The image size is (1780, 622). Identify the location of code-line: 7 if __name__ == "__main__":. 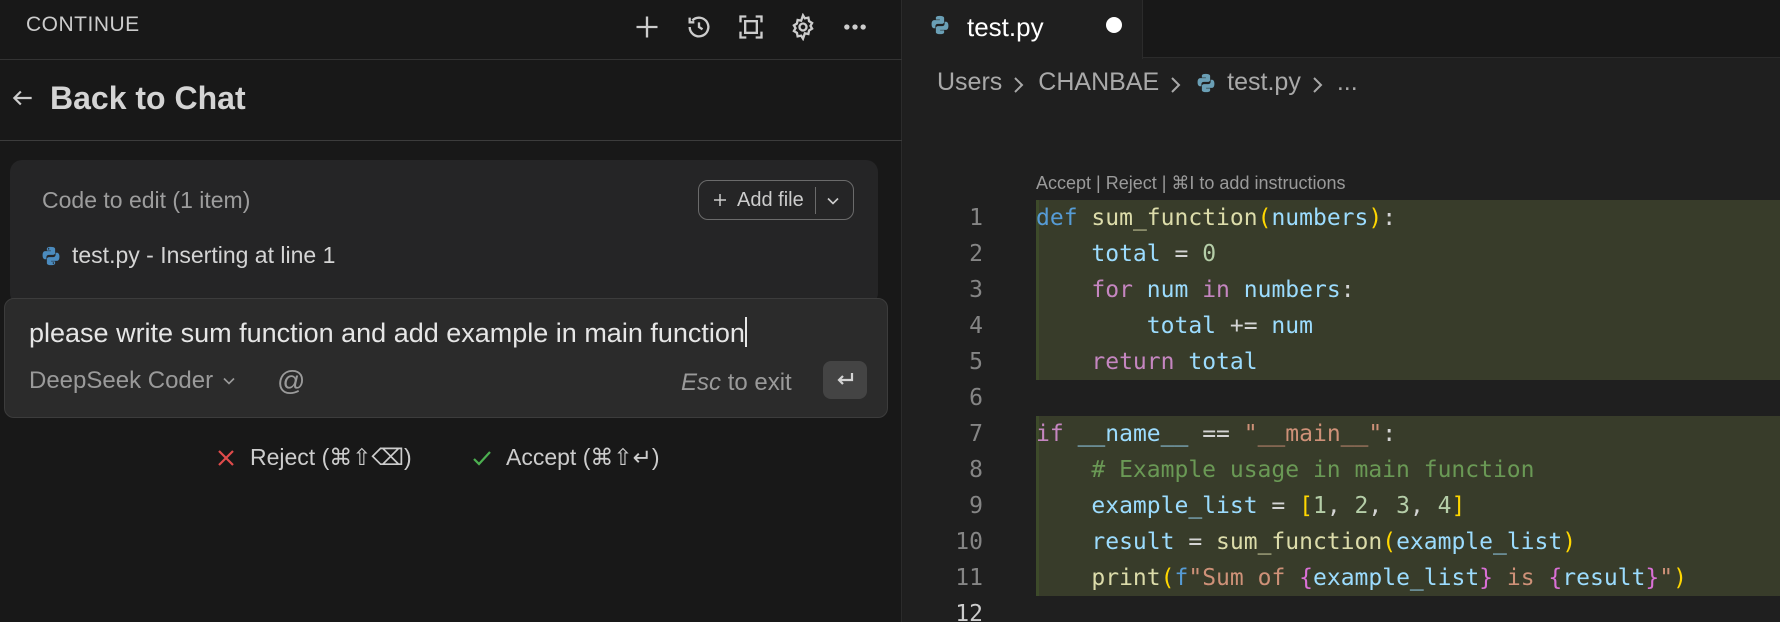
(1341, 434).